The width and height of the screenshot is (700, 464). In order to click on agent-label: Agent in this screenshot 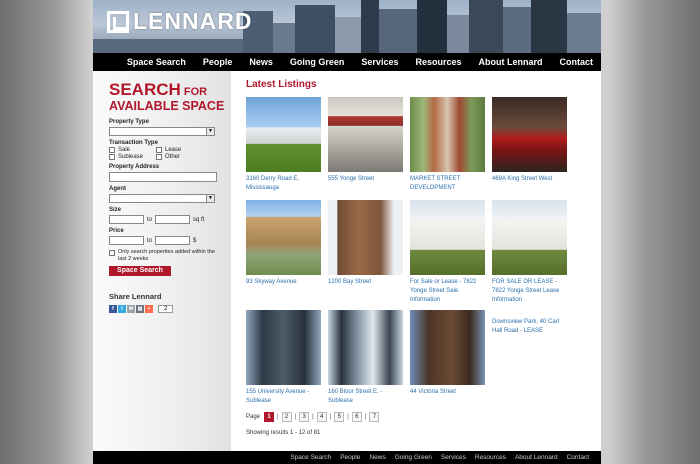, I will do `click(117, 189)`.